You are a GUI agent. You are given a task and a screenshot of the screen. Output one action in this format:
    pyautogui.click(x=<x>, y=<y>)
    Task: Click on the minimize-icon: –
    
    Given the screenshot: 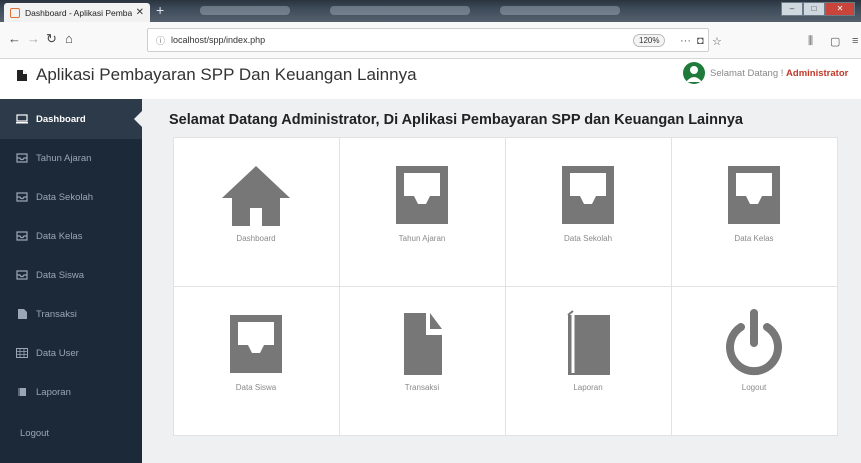 What is the action you would take?
    pyautogui.click(x=792, y=9)
    